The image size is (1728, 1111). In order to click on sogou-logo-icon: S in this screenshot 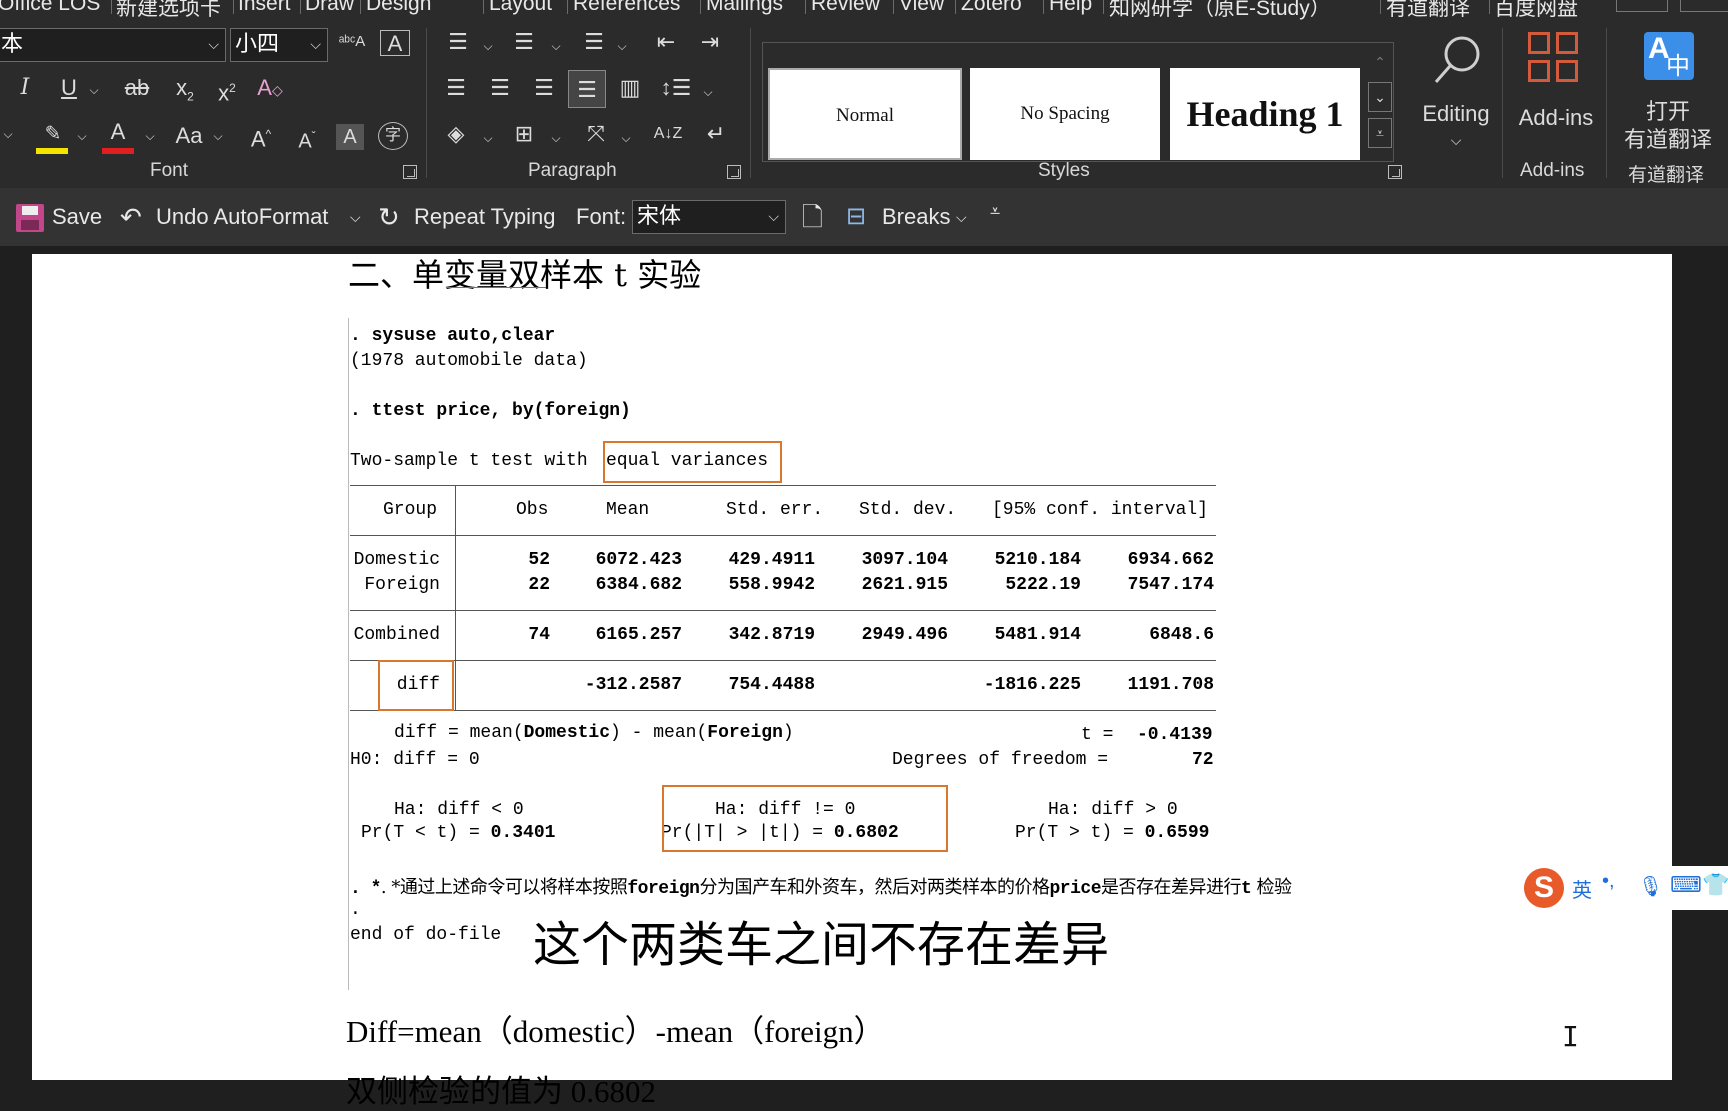, I will do `click(1544, 888)`.